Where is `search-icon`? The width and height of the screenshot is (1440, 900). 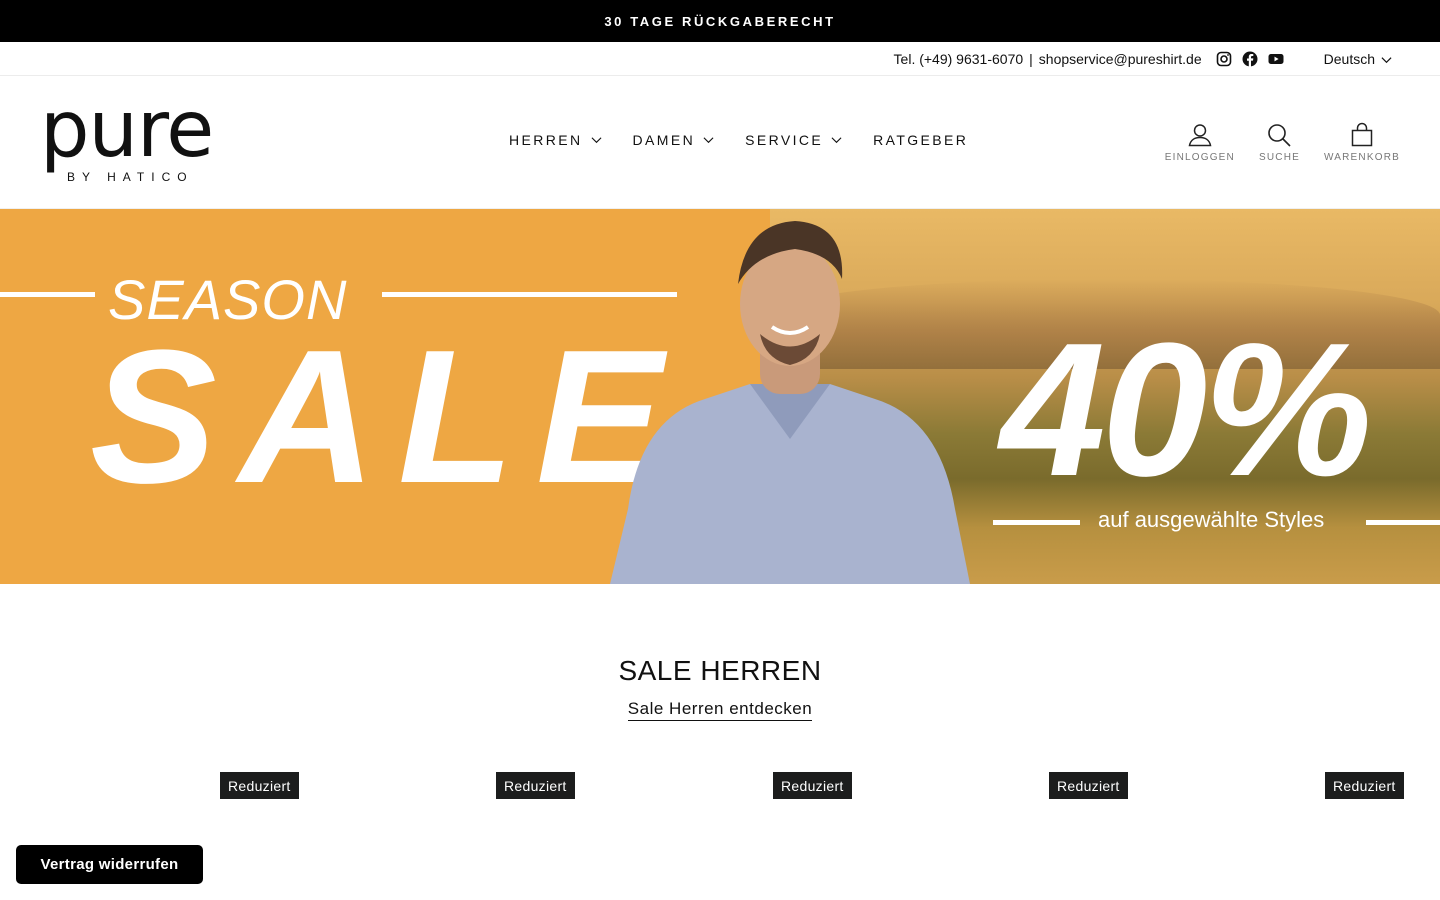 search-icon is located at coordinates (1279, 135).